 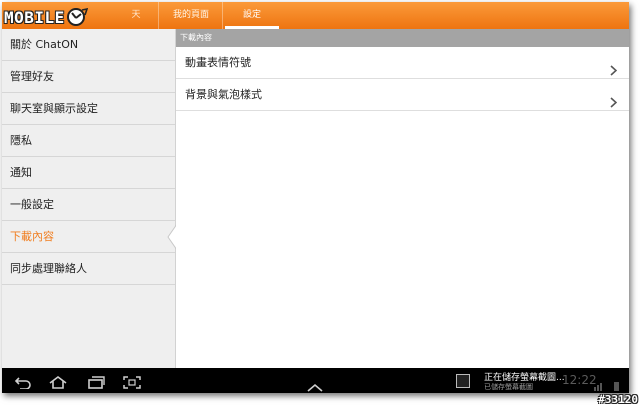 I want to click on menu-item-manage-friends: 管理好友, so click(x=88, y=77).